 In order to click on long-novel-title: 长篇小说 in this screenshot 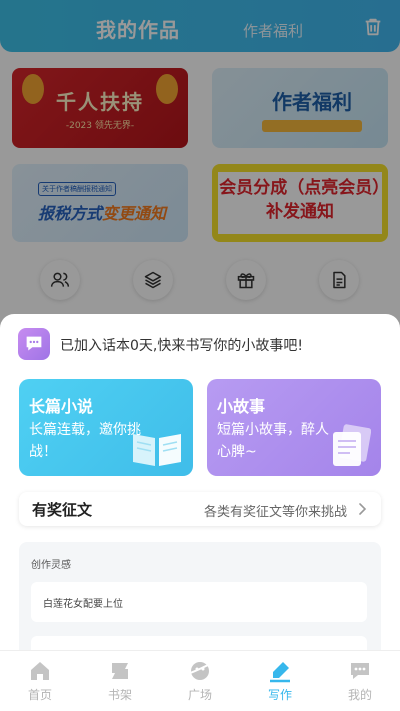, I will do `click(61, 406)`.